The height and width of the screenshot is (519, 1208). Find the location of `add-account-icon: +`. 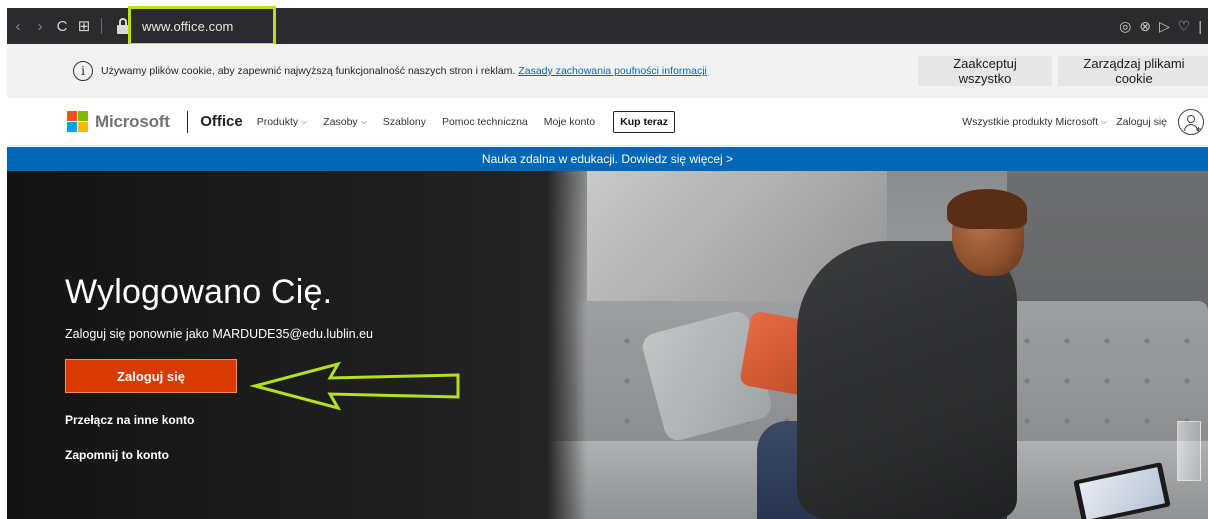

add-account-icon: + is located at coordinates (1198, 128).